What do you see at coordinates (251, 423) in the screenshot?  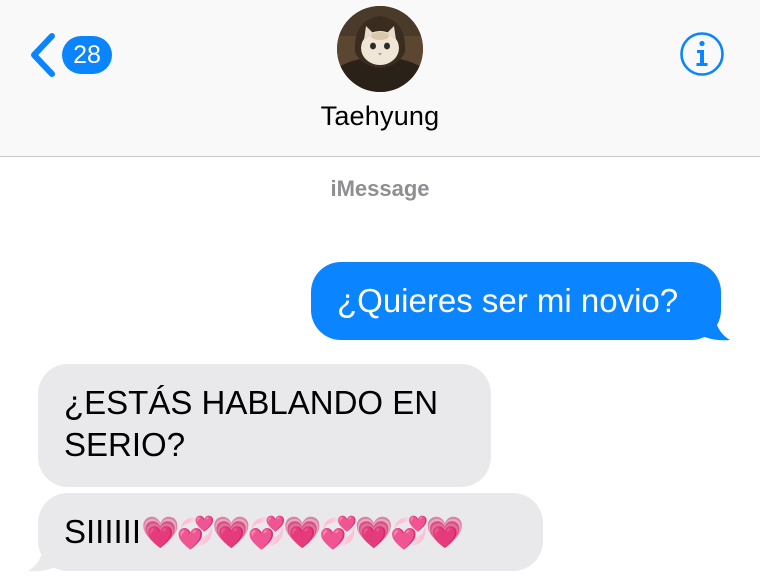 I see `message-text: ¿ESTÁS HABLANDO EN SERIO?` at bounding box center [251, 423].